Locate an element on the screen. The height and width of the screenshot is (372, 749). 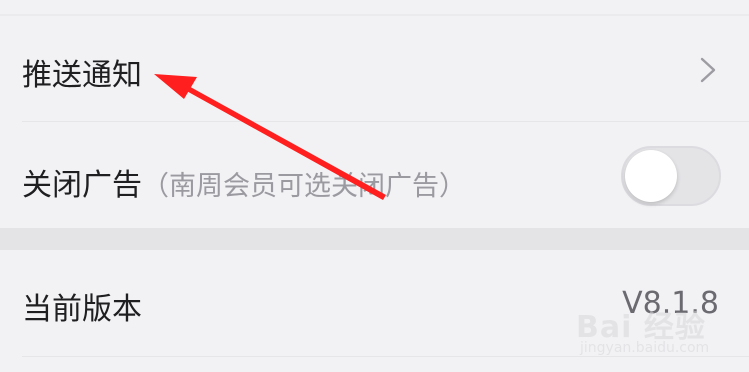
current-version-label: 当前版本 is located at coordinates (82, 309).